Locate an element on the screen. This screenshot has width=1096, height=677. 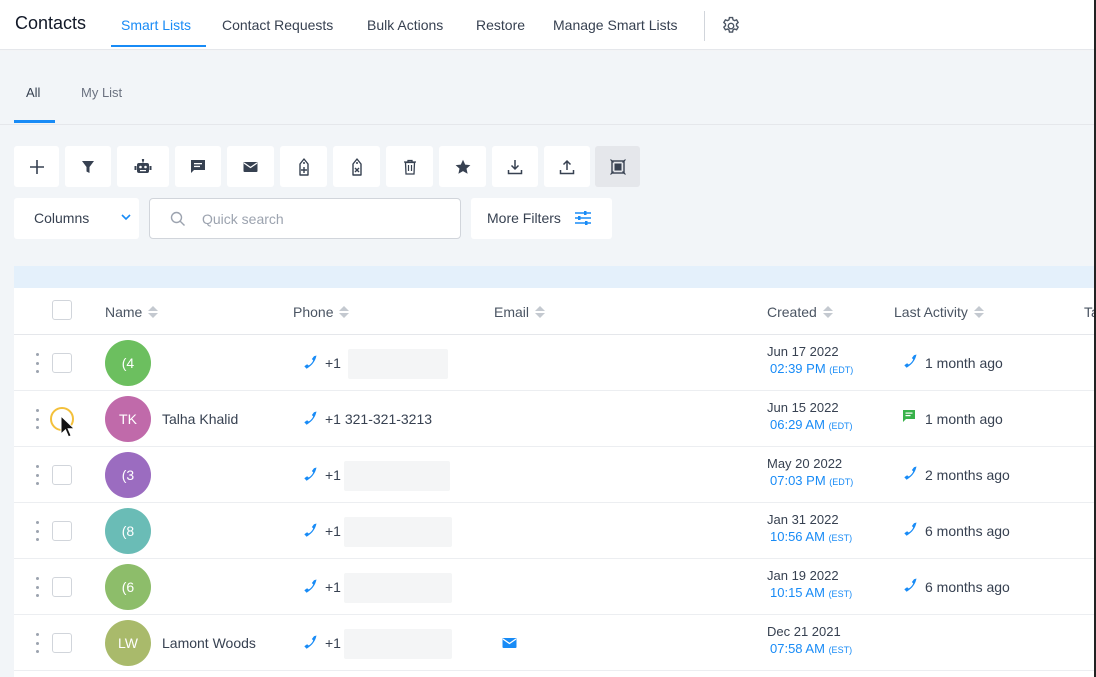
gear-icon is located at coordinates (731, 26).